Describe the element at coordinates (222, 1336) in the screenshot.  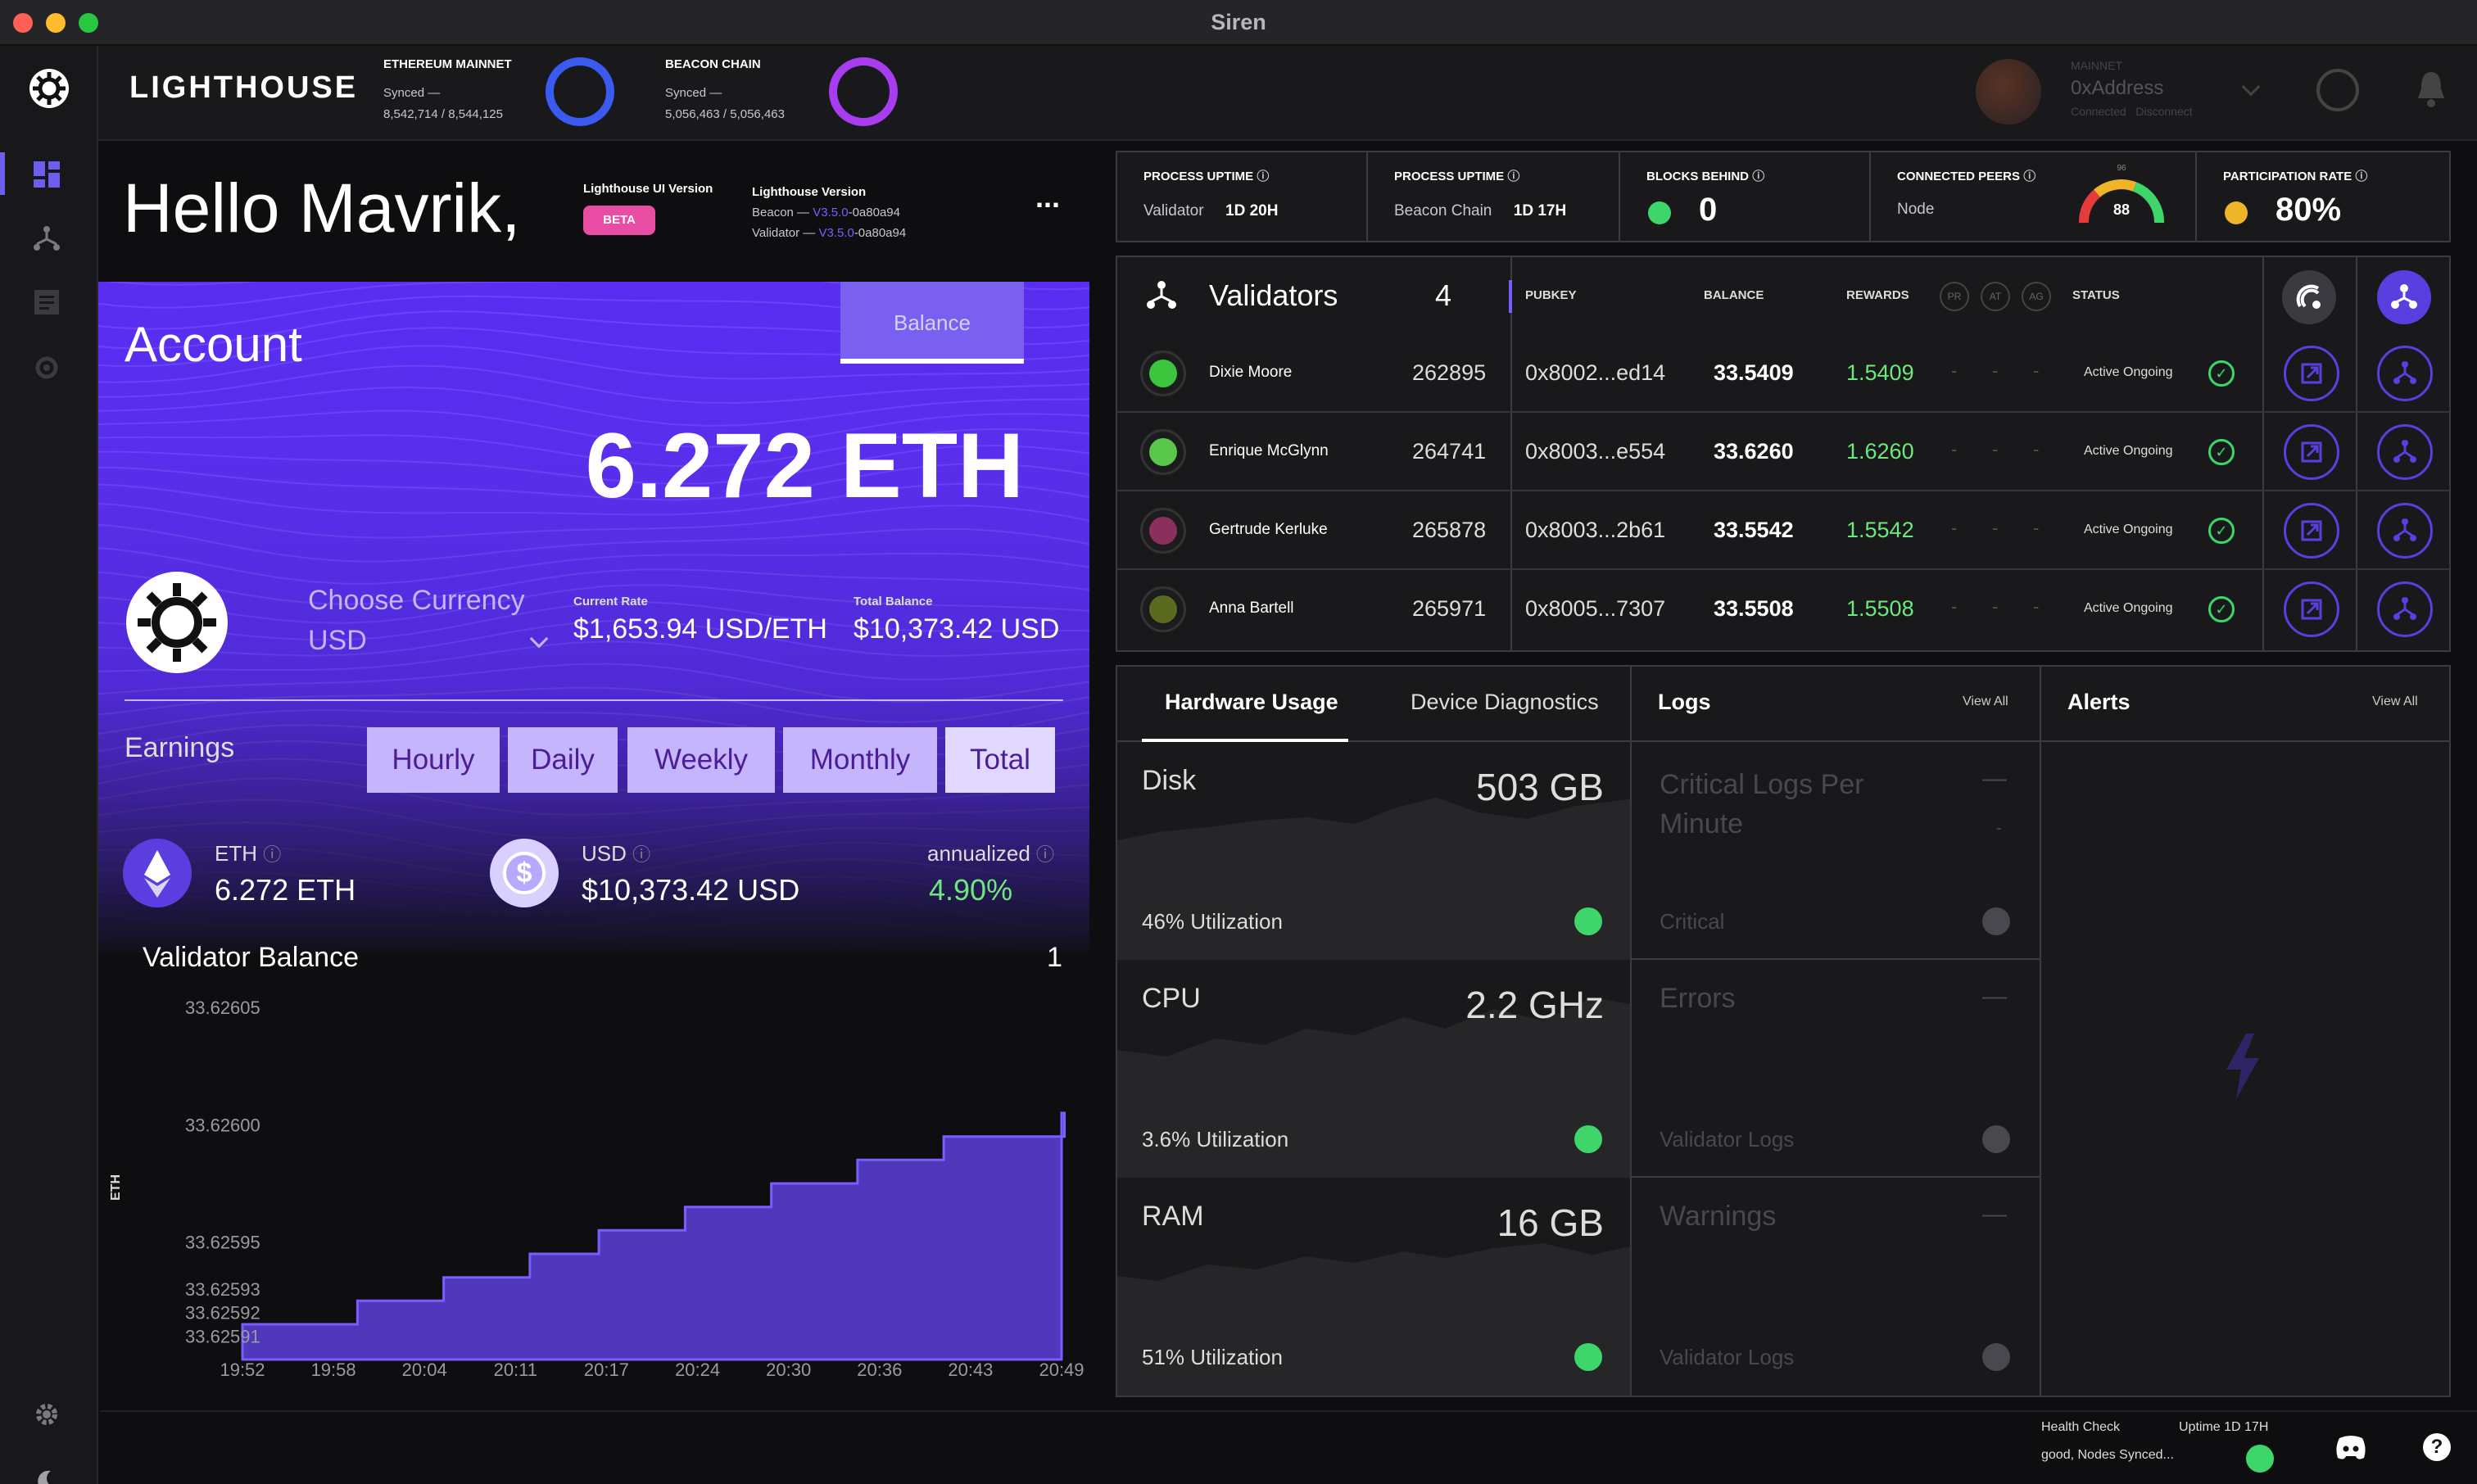
I see `y-tick-label: 33.62591` at that location.